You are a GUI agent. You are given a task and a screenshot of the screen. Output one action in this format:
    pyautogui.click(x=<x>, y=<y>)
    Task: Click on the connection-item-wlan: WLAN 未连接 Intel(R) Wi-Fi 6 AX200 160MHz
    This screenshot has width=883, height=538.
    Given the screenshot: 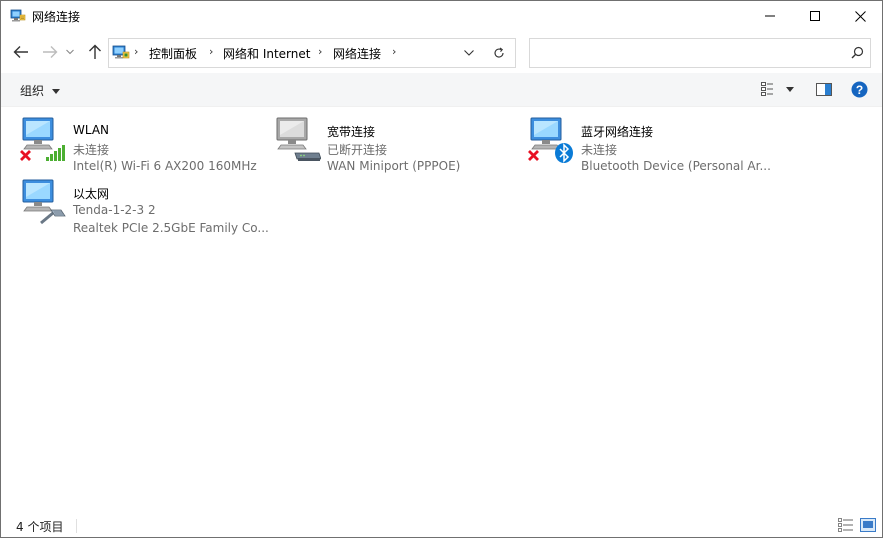 What is the action you would take?
    pyautogui.click(x=144, y=144)
    